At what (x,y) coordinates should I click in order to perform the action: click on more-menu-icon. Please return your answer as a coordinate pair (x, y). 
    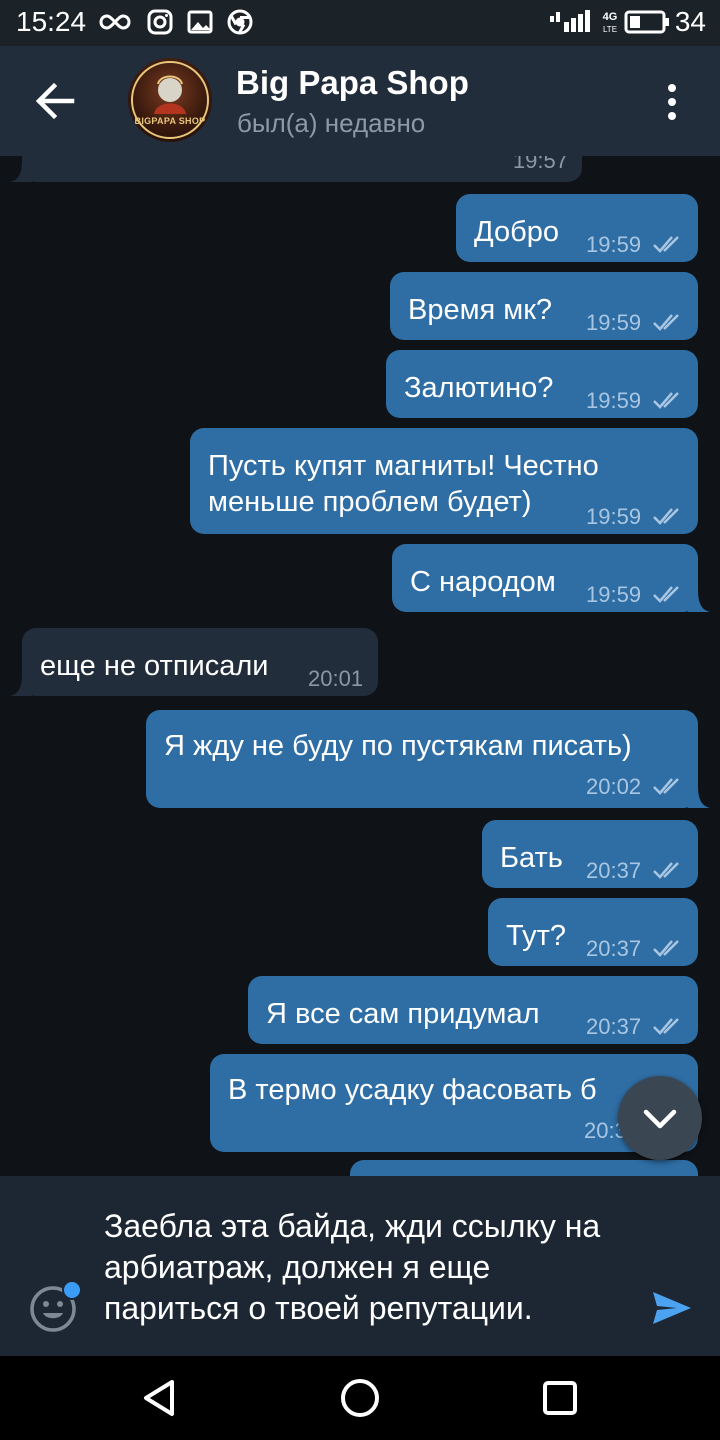
    Looking at the image, I should click on (672, 102).